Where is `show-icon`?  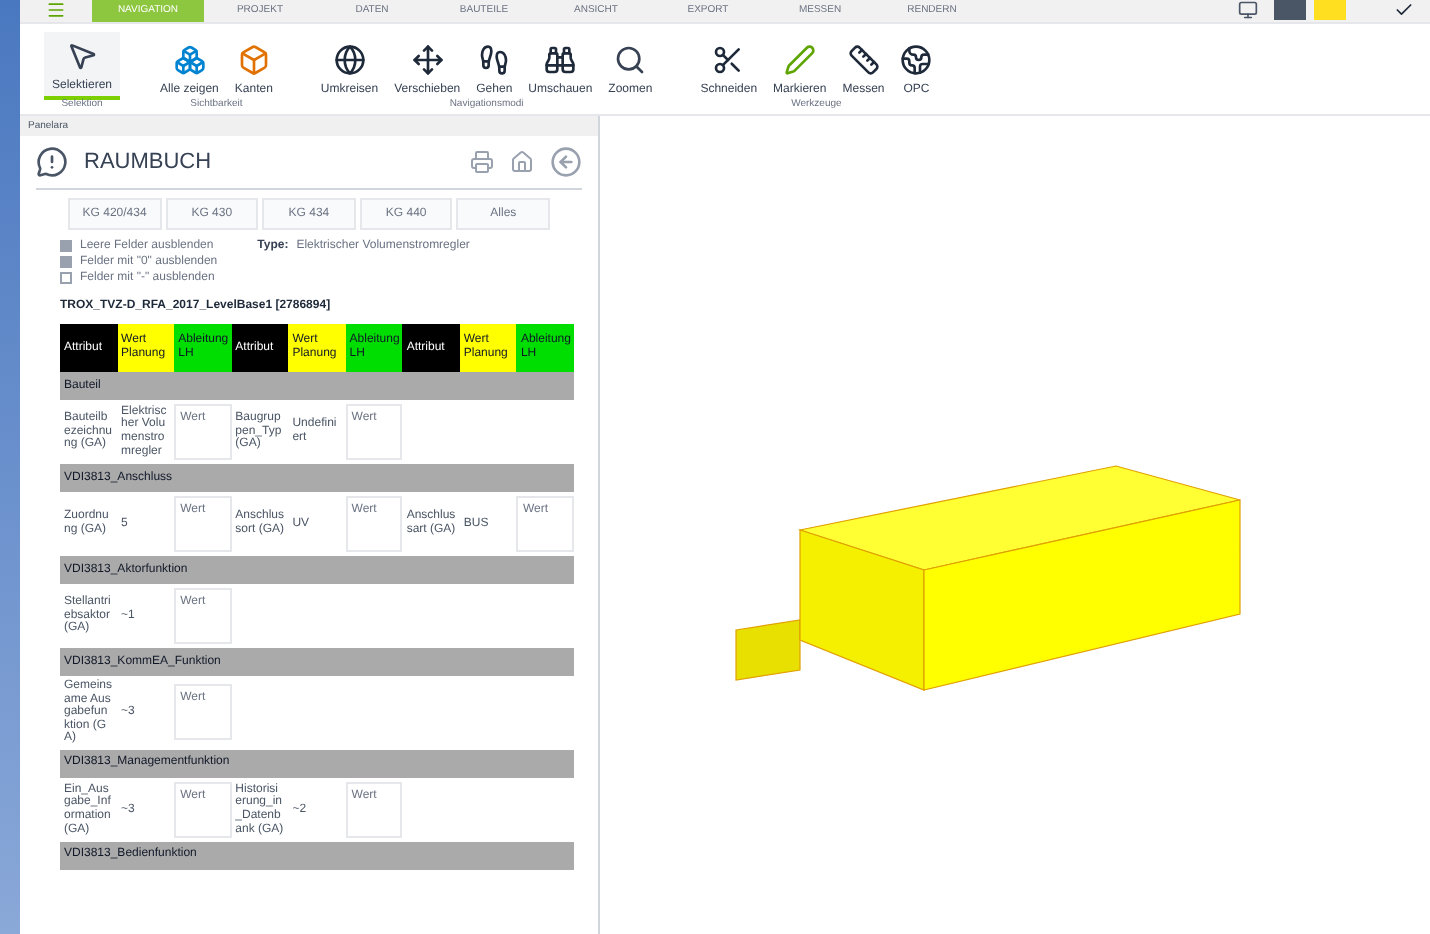
show-icon is located at coordinates (189, 60).